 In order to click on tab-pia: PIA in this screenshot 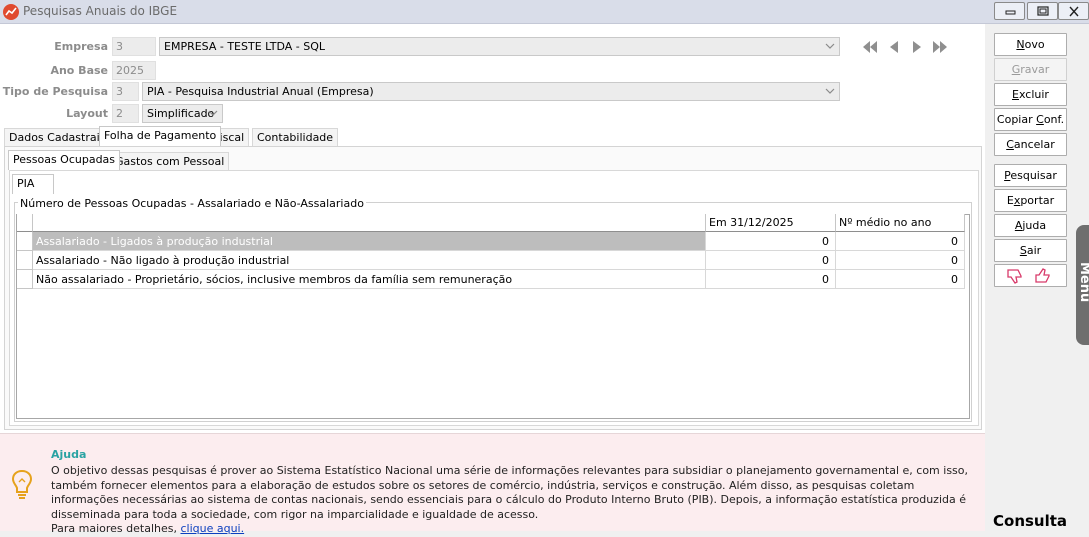, I will do `click(33, 184)`.